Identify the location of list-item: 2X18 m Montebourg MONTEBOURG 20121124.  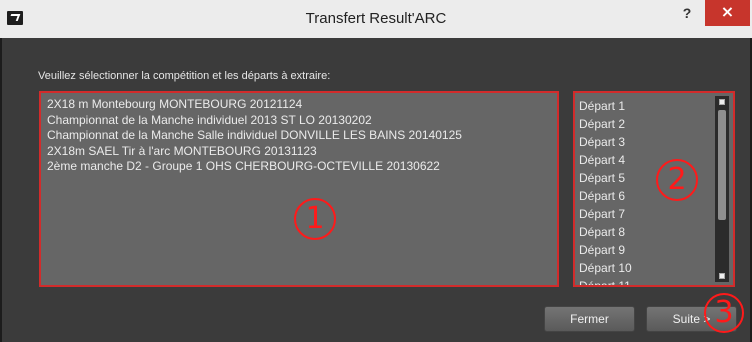
(299, 105).